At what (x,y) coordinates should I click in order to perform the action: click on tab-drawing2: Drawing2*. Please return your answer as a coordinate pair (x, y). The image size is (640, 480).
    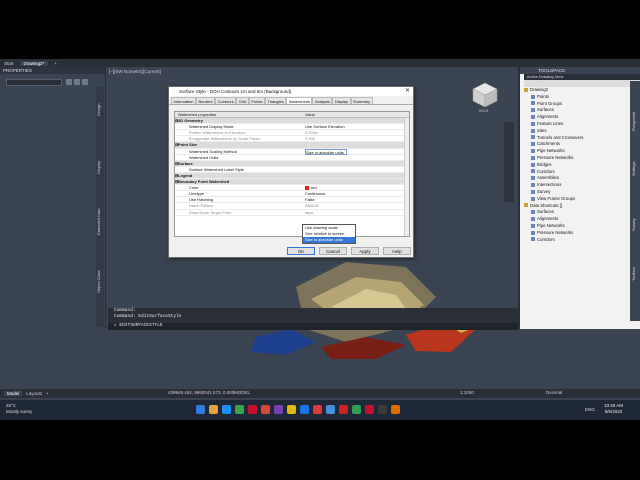
    Looking at the image, I should click on (34, 63).